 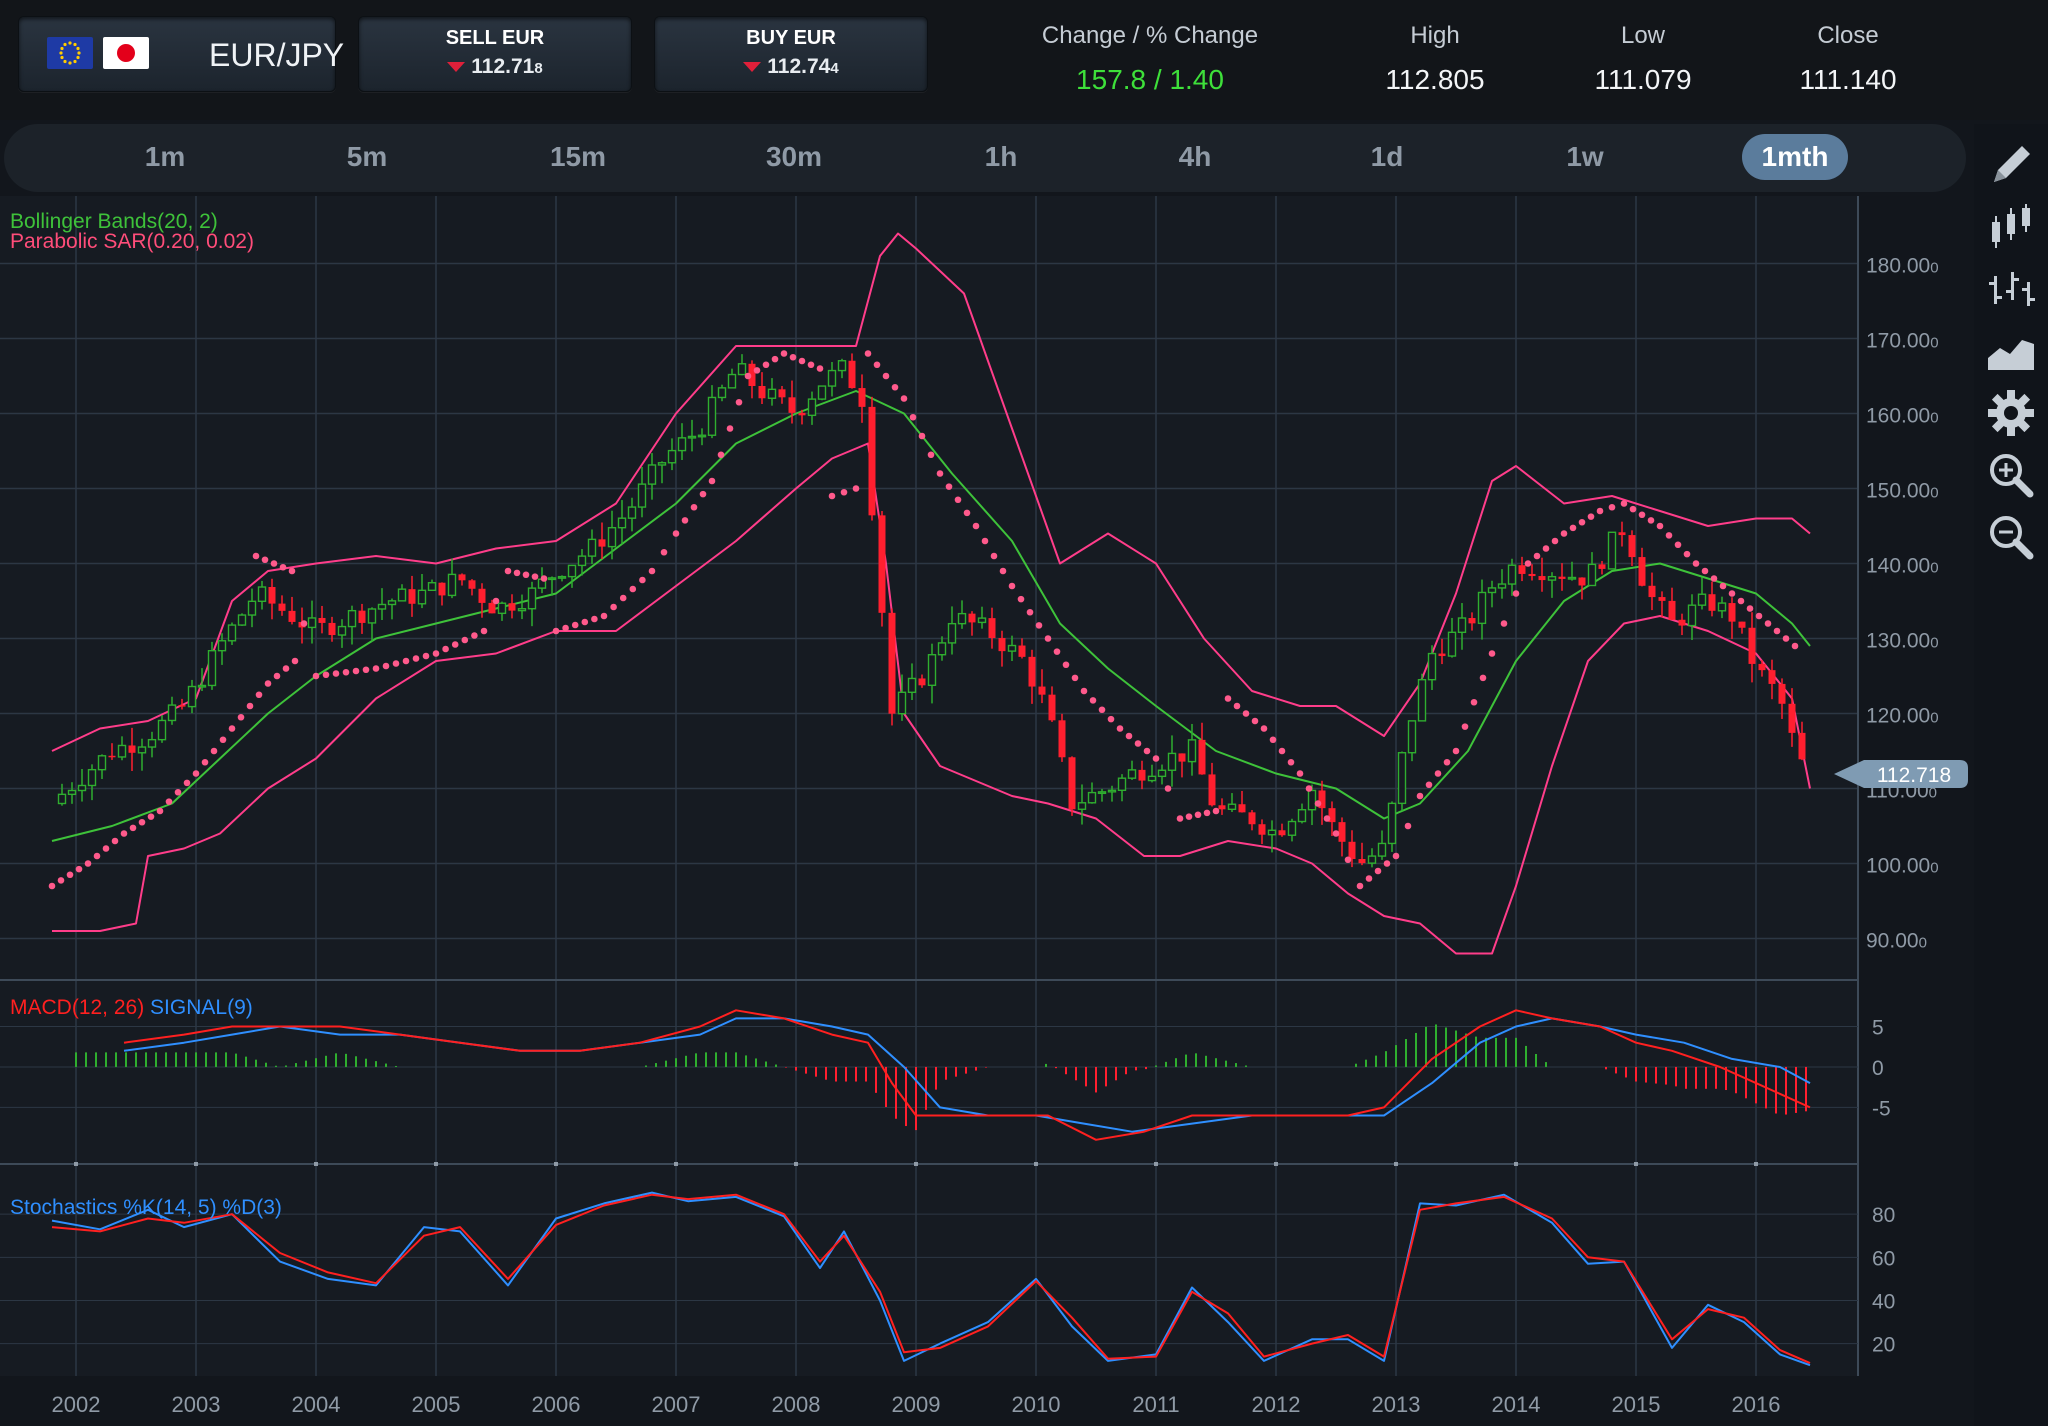 What do you see at coordinates (1902, 266) in the screenshot?
I see `price-tick-label: 180.000` at bounding box center [1902, 266].